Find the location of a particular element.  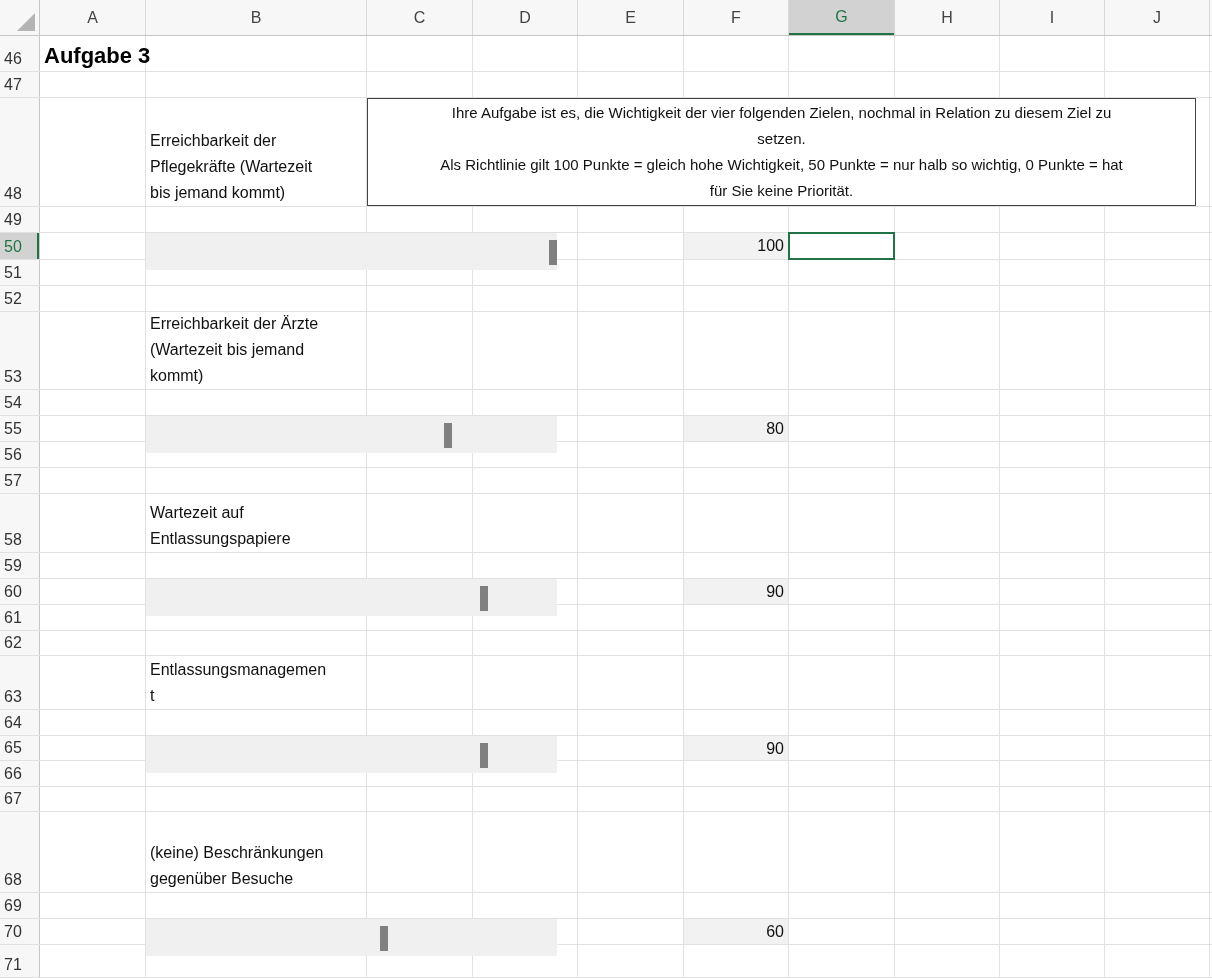

row-header: 46 is located at coordinates (19, 53).